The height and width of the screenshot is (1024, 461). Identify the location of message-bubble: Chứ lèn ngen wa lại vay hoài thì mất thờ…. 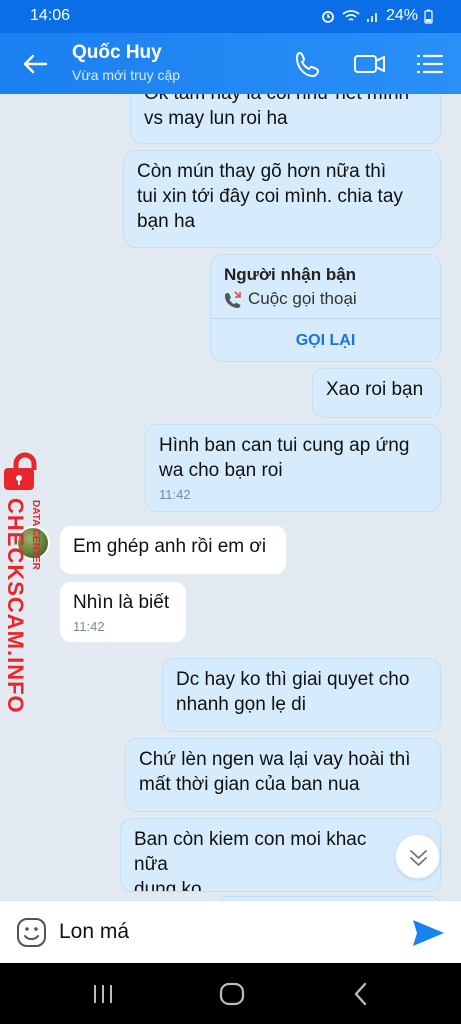
(283, 775).